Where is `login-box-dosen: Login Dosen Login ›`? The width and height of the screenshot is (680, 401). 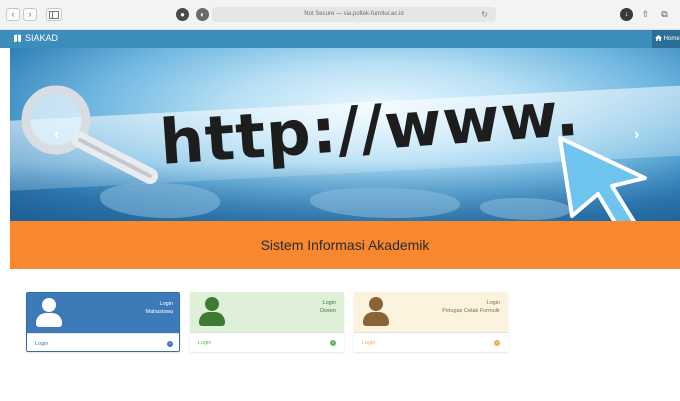
login-box-dosen: Login Dosen Login › is located at coordinates (267, 322).